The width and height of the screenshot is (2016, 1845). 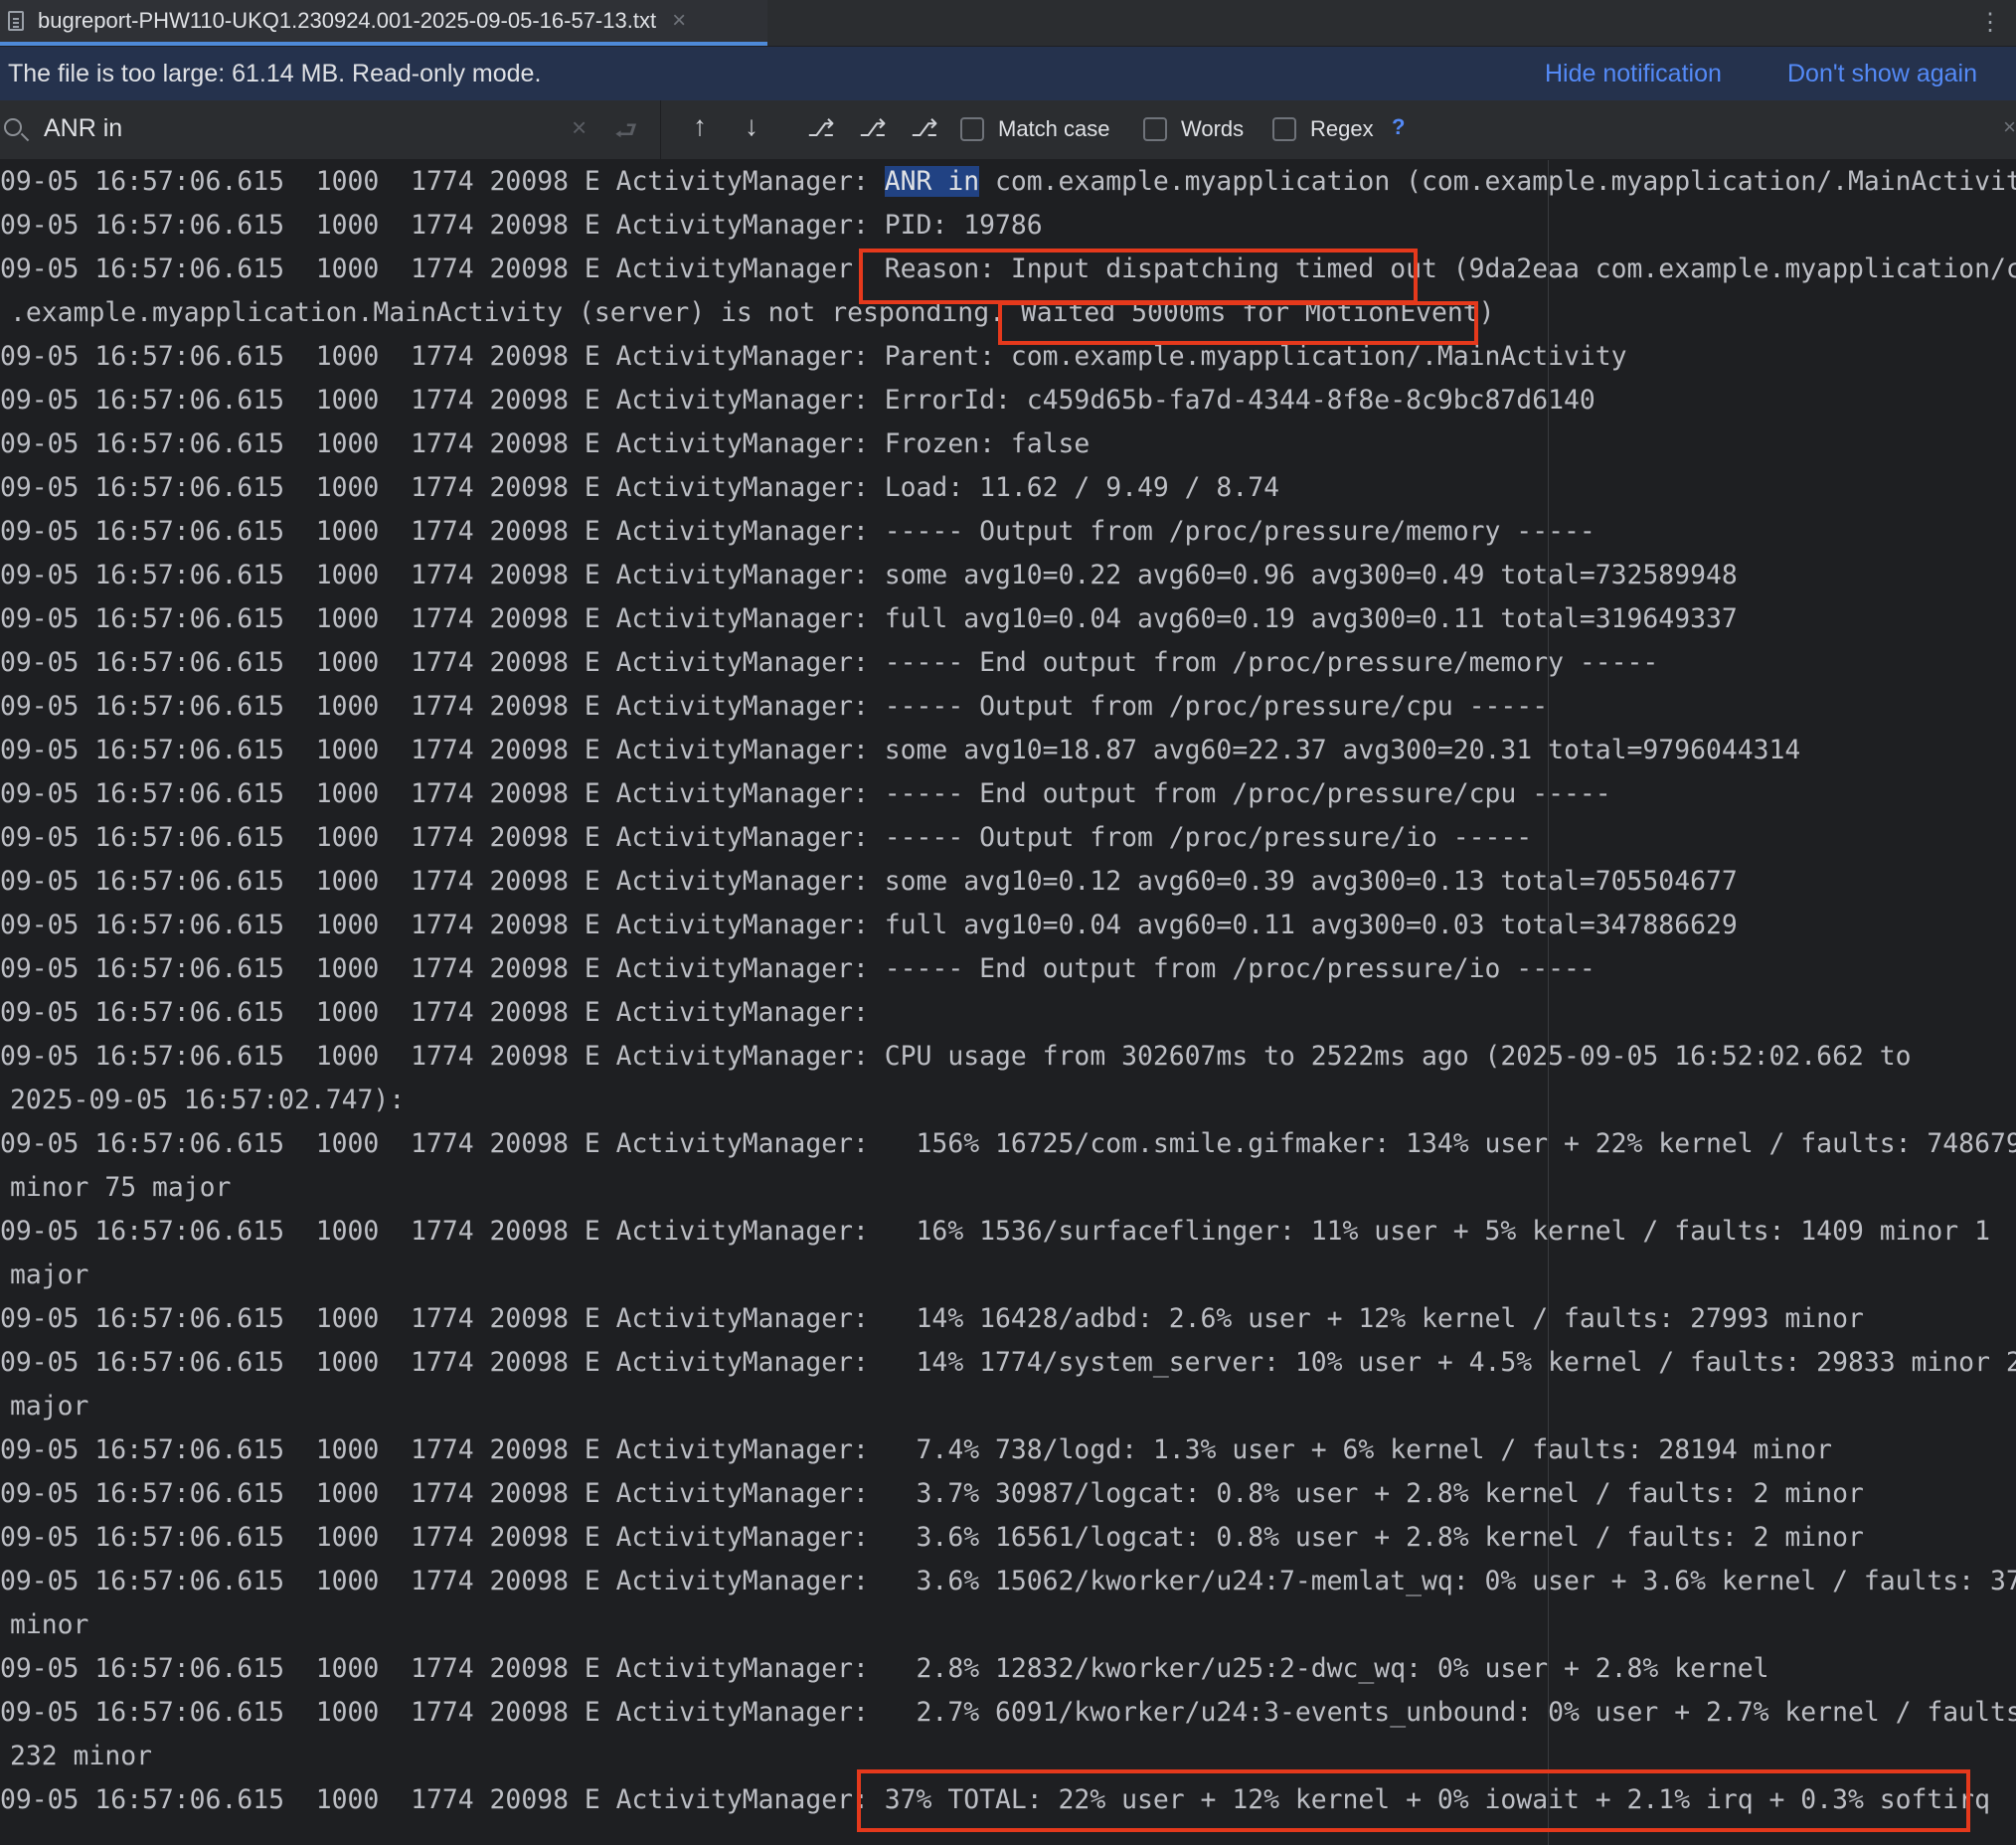 What do you see at coordinates (751, 126) in the screenshot?
I see `next-occurrence-button: ↓` at bounding box center [751, 126].